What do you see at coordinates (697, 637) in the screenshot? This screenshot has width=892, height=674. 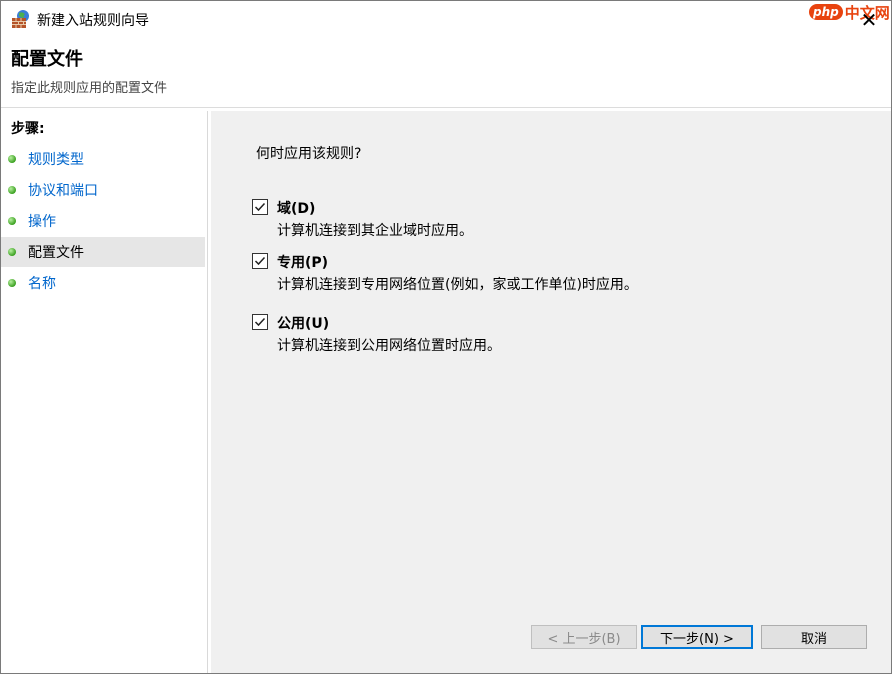 I see `next-button: 下一步(N) >` at bounding box center [697, 637].